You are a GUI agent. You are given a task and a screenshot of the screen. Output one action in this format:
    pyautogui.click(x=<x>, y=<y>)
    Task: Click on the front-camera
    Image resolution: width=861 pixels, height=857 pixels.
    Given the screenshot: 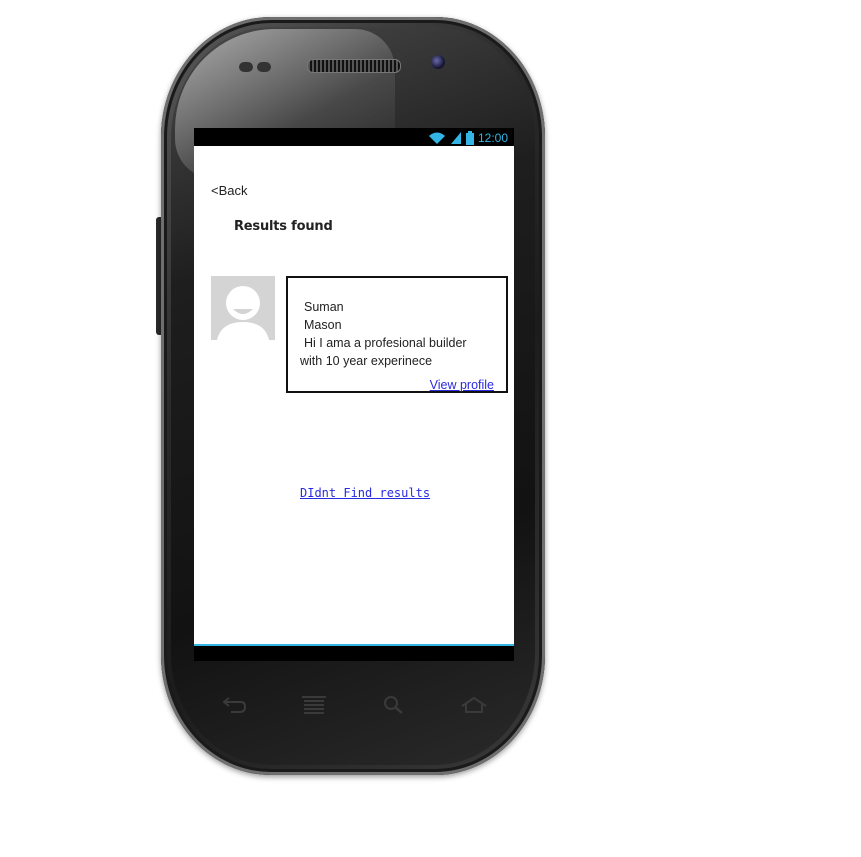 What is the action you would take?
    pyautogui.click(x=438, y=62)
    